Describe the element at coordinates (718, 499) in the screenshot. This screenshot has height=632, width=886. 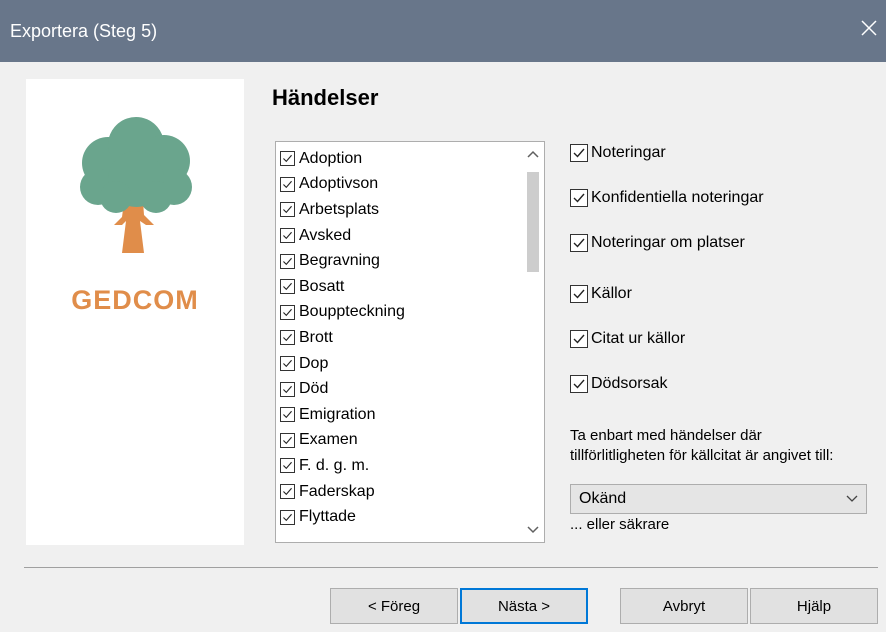
I see `reliability-select: Okänd` at that location.